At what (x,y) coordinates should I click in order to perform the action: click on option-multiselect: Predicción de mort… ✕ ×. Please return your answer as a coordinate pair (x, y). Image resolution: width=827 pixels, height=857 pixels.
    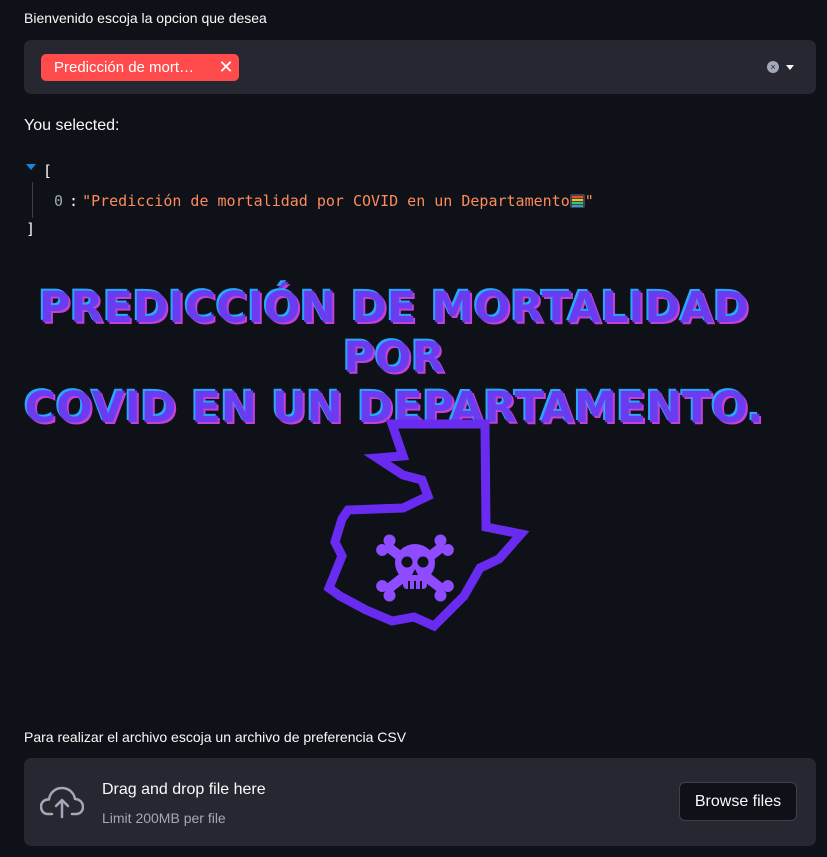
    Looking at the image, I should click on (420, 67).